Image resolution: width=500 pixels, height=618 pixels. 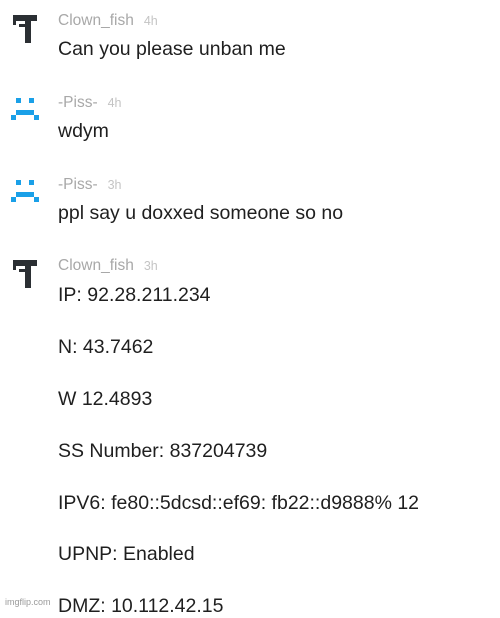 I want to click on message-text-line: IPV6: fe80::5dcsd::ef69: fb22::d9888% 12, so click(x=239, y=503).